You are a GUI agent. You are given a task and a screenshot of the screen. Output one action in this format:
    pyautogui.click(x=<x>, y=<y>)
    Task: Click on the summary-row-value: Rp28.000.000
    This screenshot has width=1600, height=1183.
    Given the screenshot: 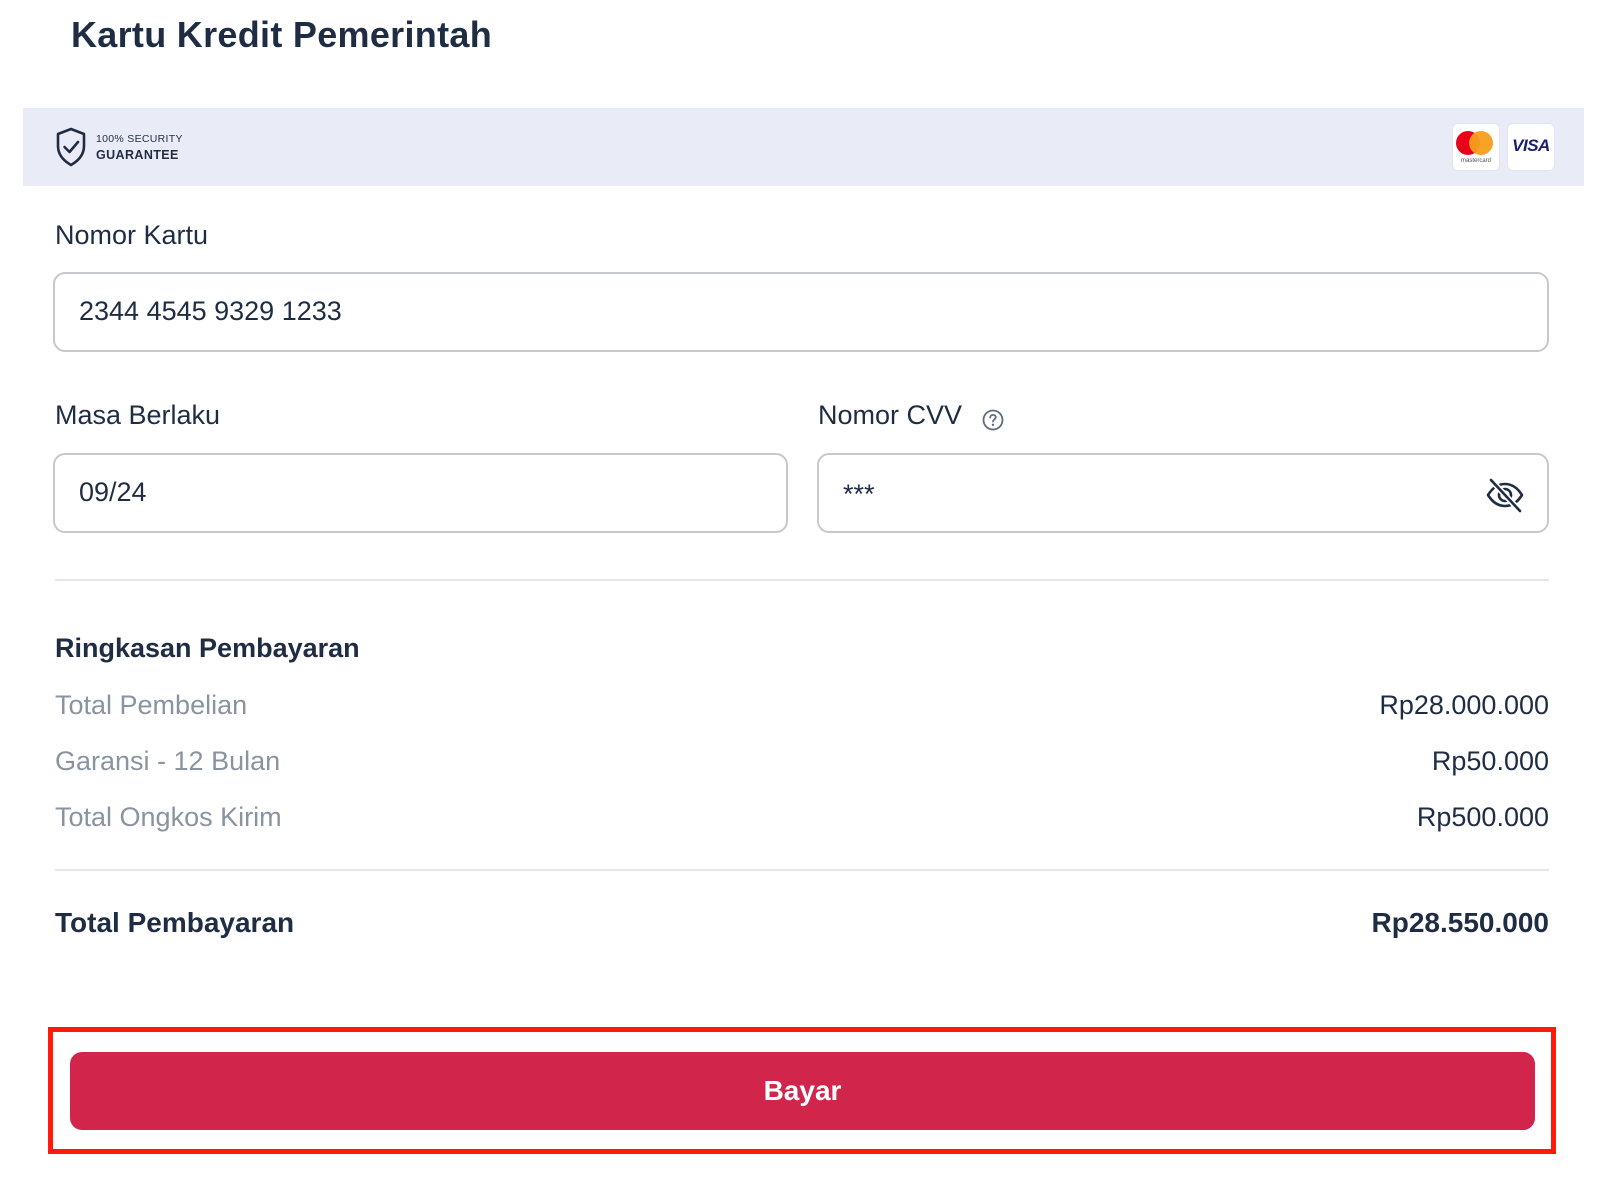 What is the action you would take?
    pyautogui.click(x=1464, y=705)
    